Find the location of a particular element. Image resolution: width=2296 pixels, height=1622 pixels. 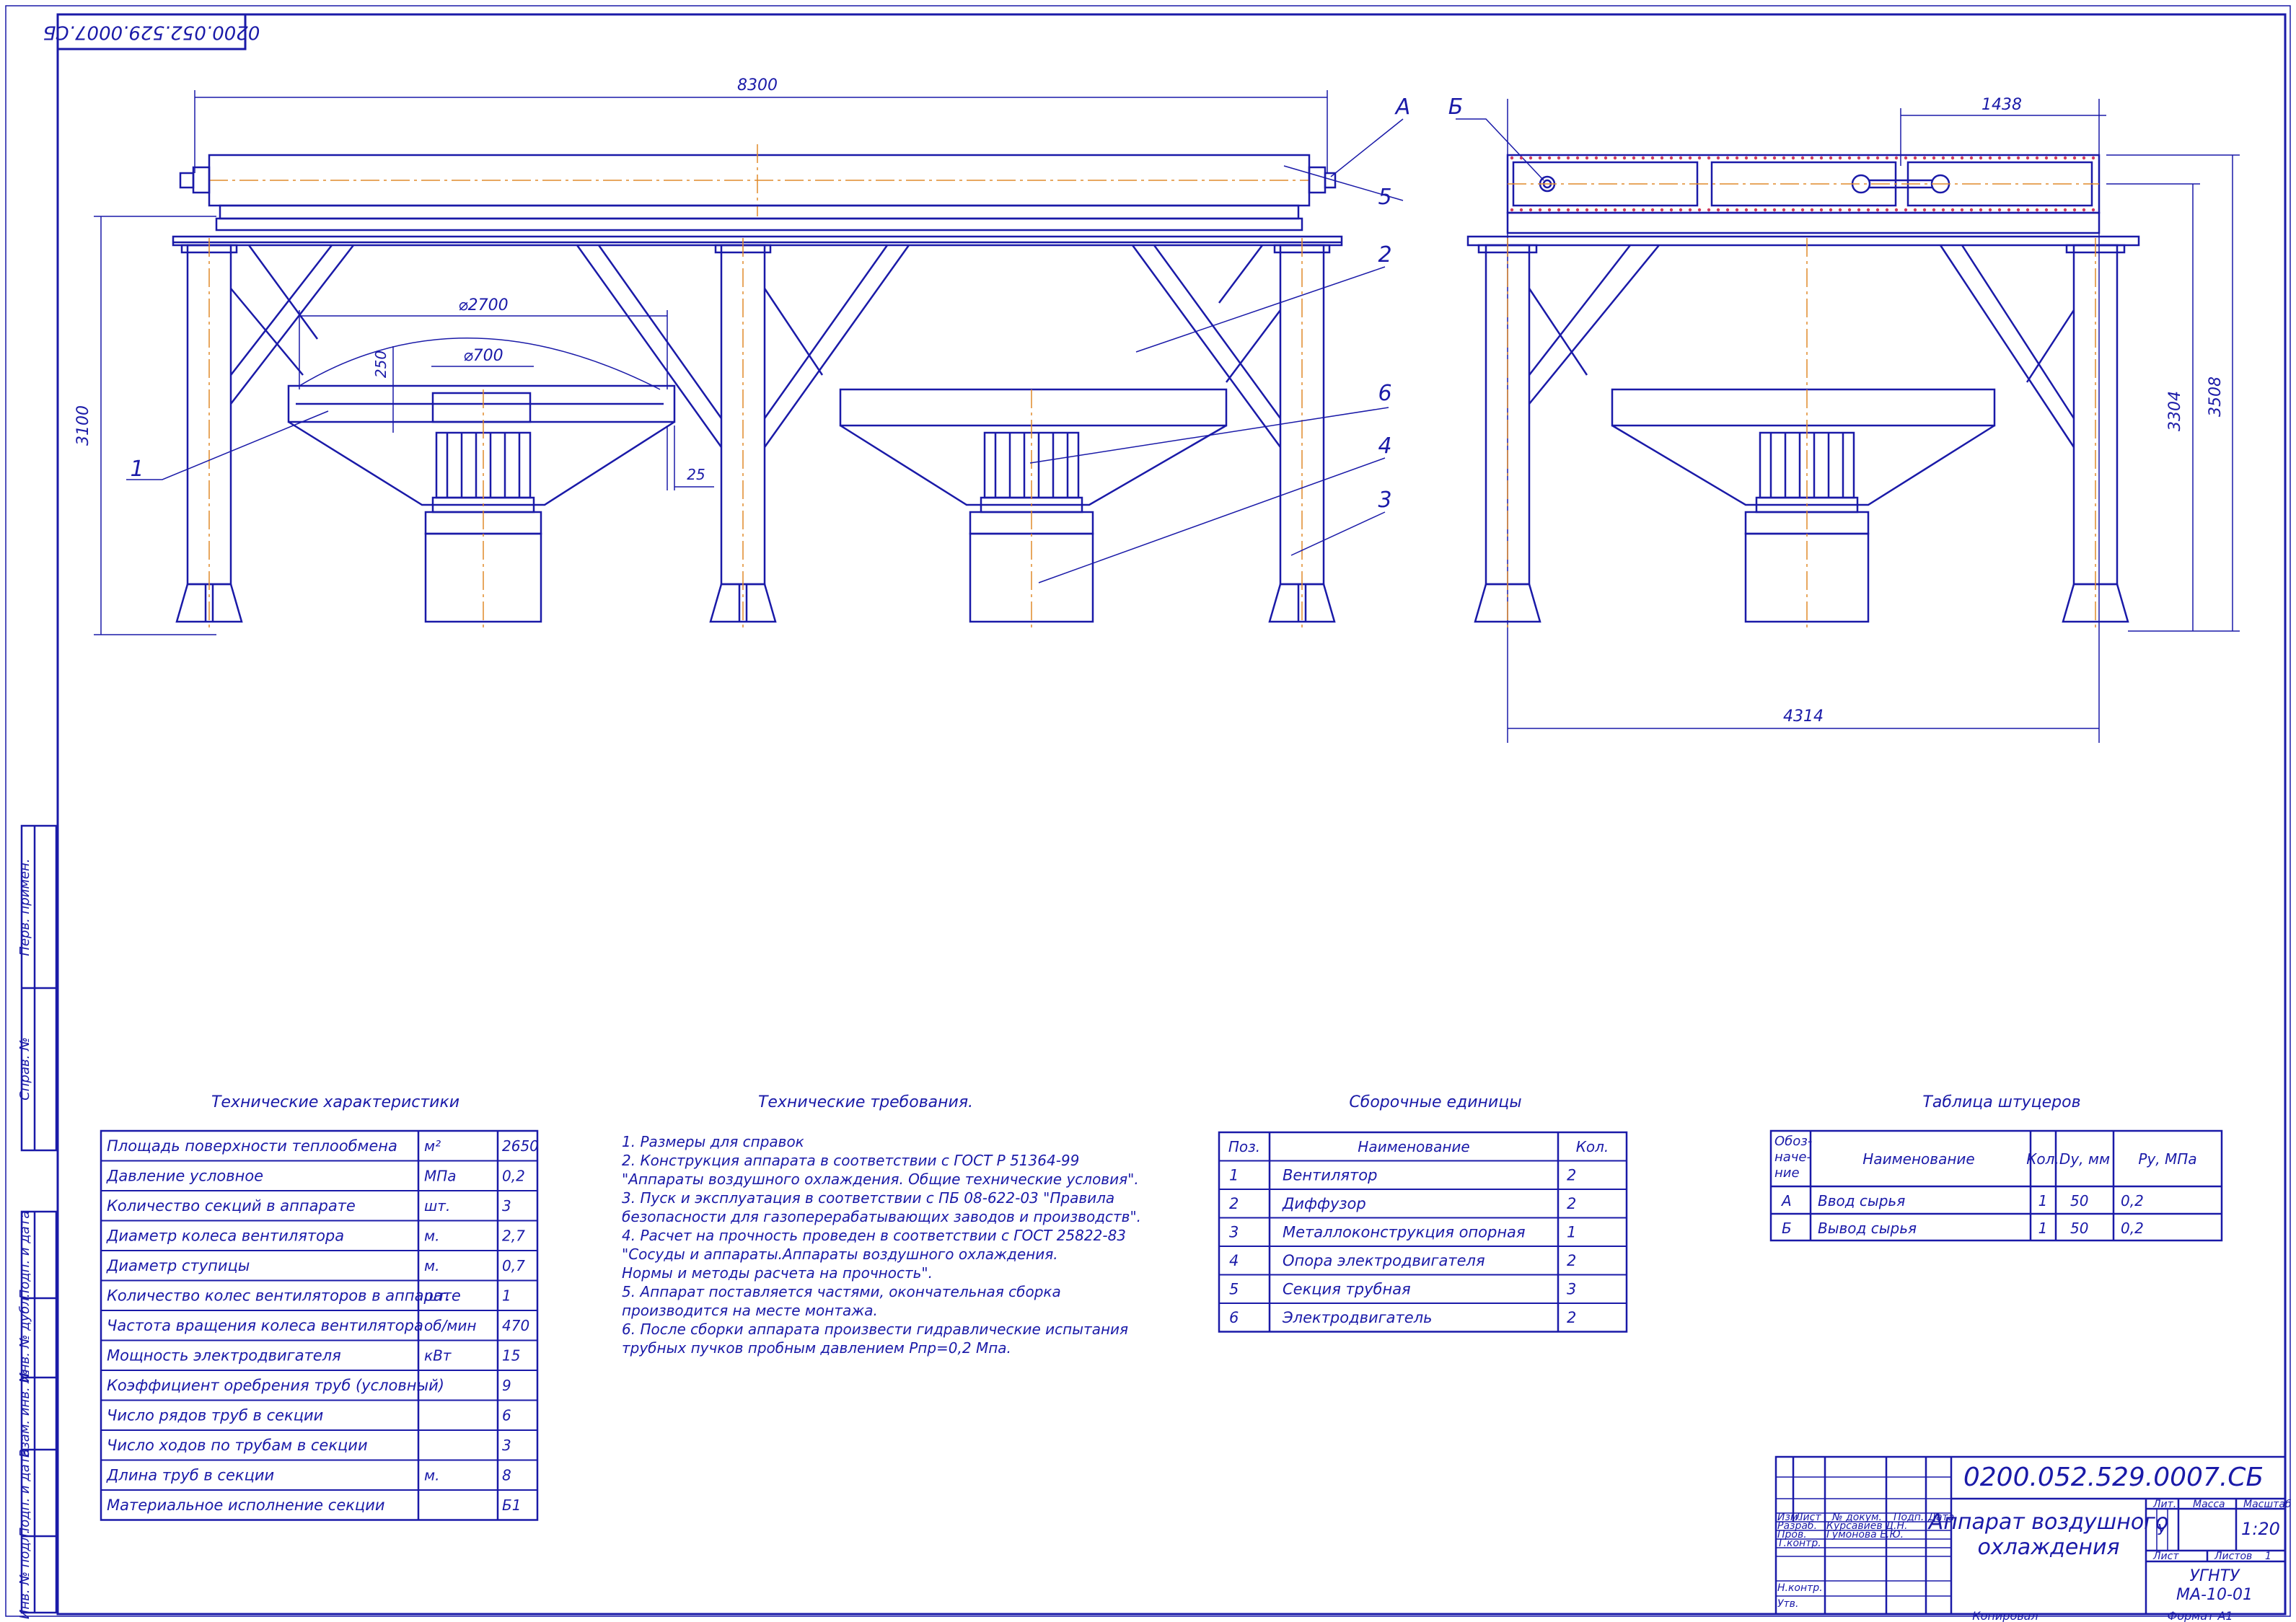

tech-char-value: 0,2 is located at coordinates (514, 1176).